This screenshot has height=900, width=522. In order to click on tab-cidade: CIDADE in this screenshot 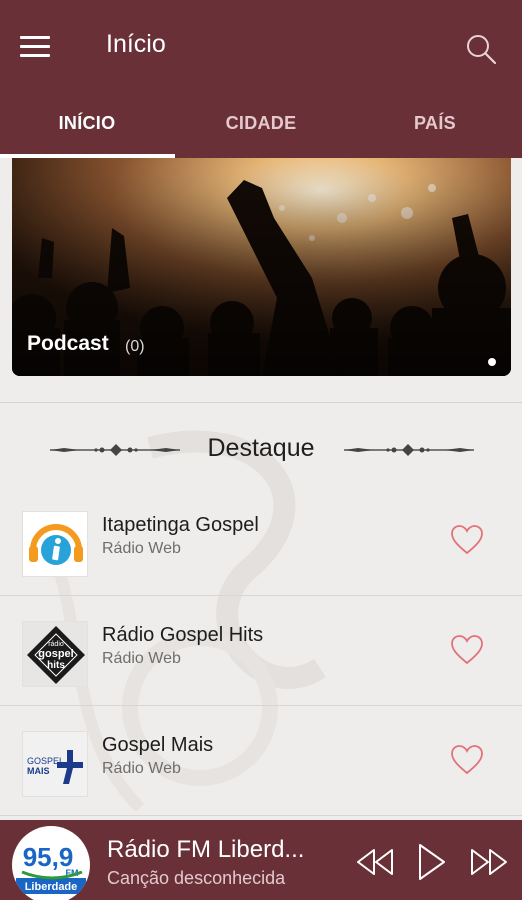, I will do `click(261, 124)`.